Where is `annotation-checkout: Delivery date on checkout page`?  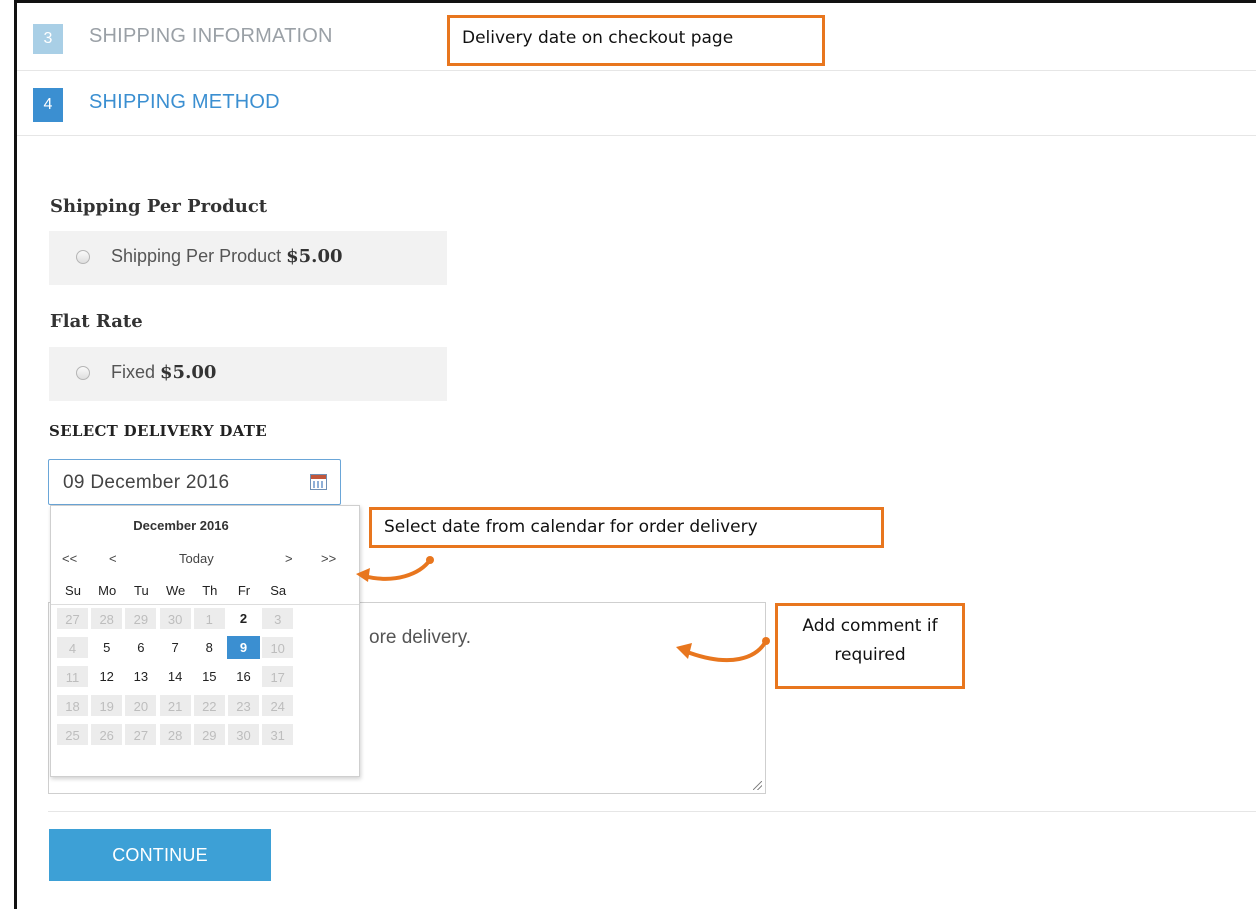
annotation-checkout: Delivery date on checkout page is located at coordinates (636, 40).